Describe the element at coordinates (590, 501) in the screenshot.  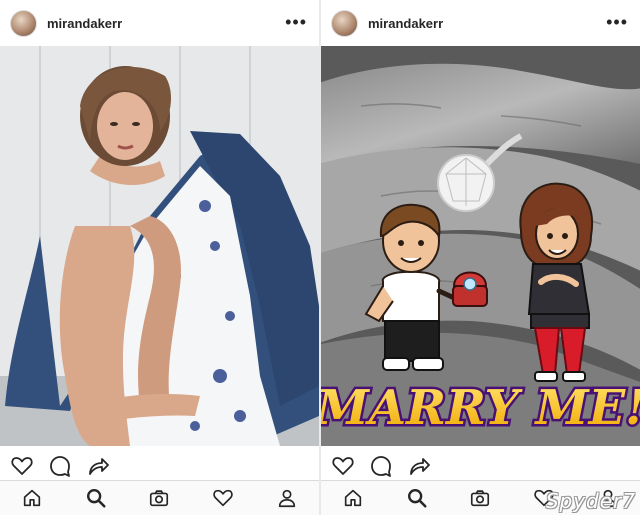
I see `watermark: Spyder7` at that location.